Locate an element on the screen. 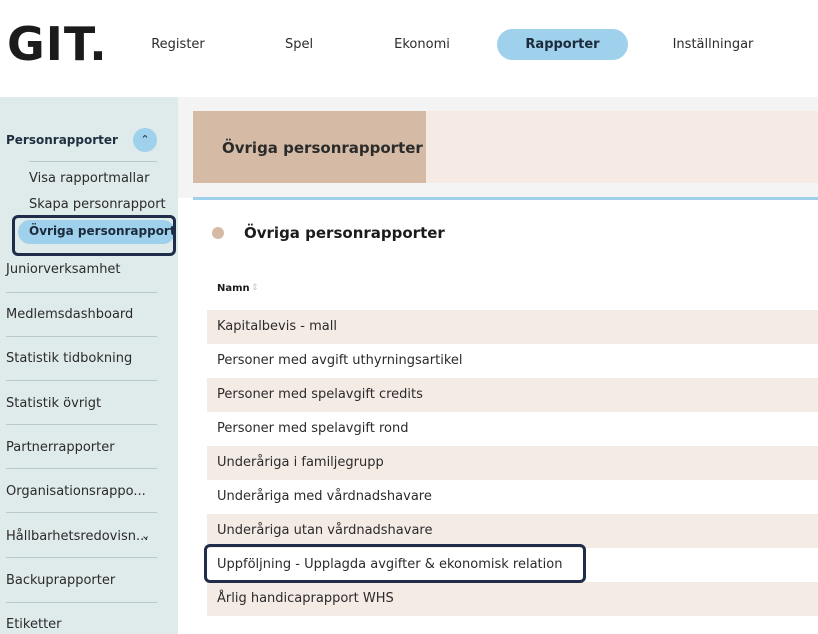 This screenshot has height=634, width=818. column-header-namn: Namn is located at coordinates (233, 288).